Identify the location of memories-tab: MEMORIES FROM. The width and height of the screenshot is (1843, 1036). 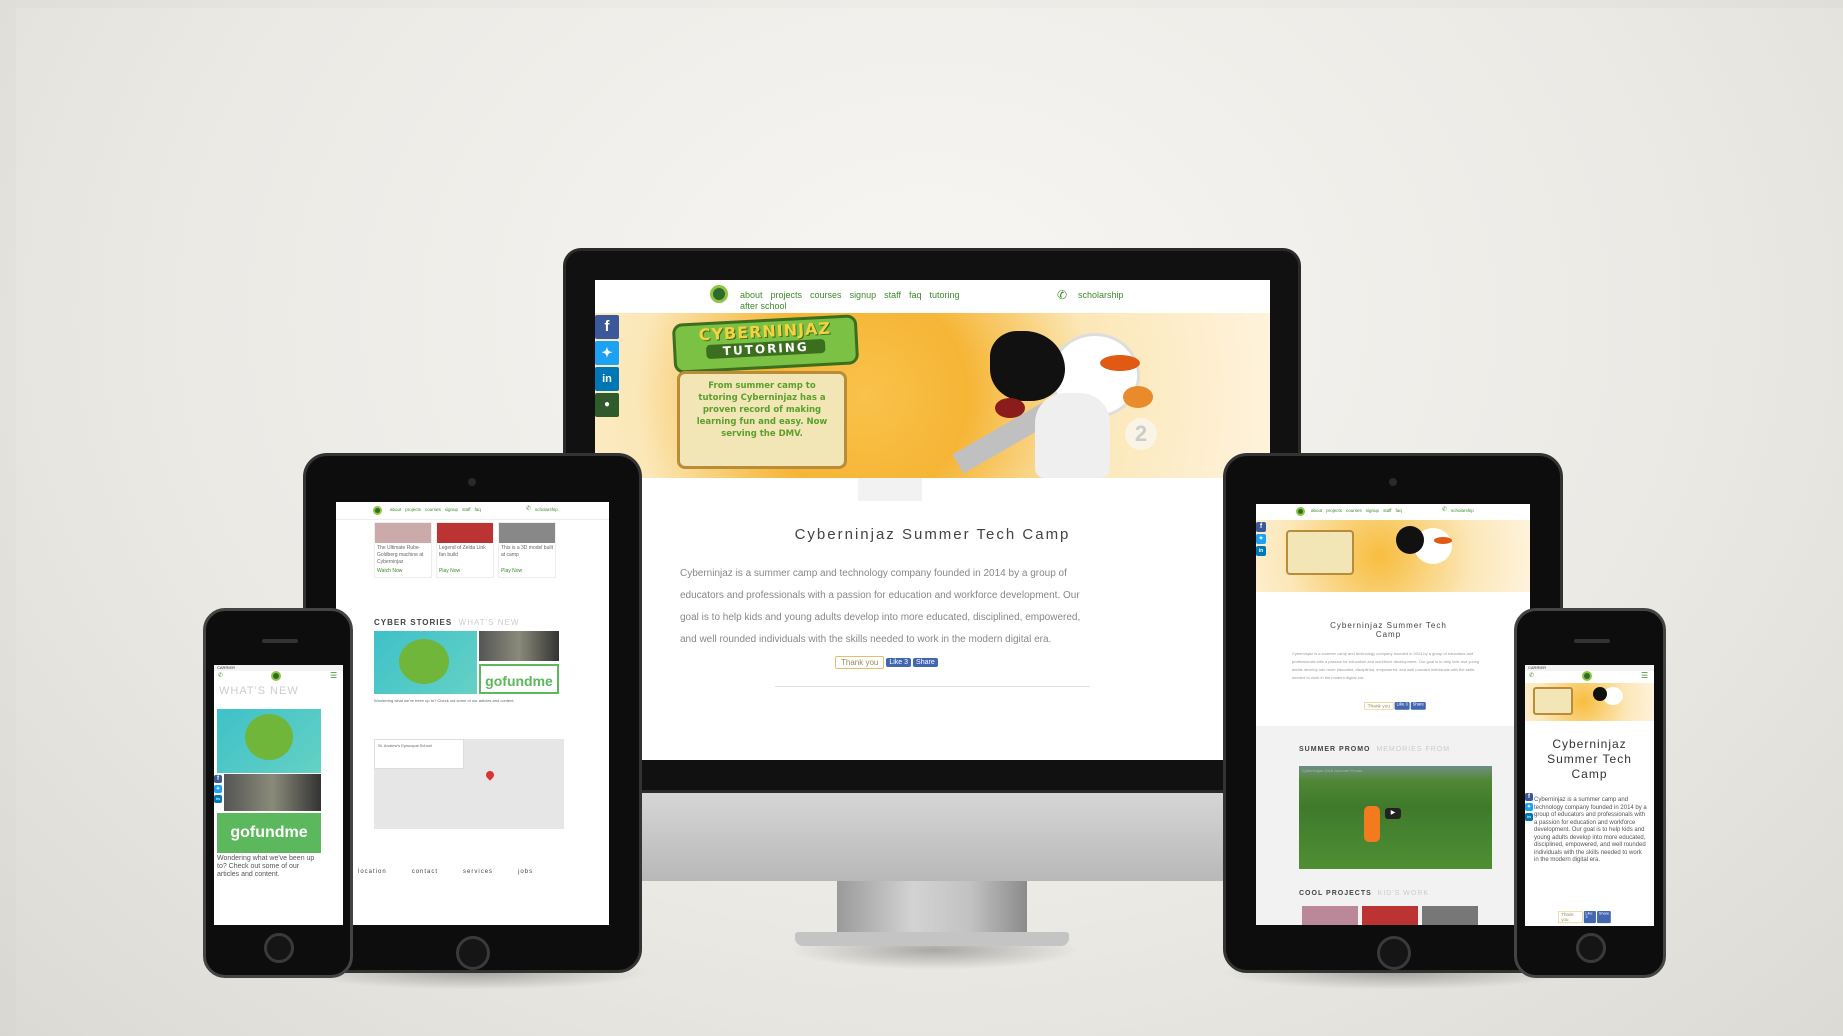
(1413, 749).